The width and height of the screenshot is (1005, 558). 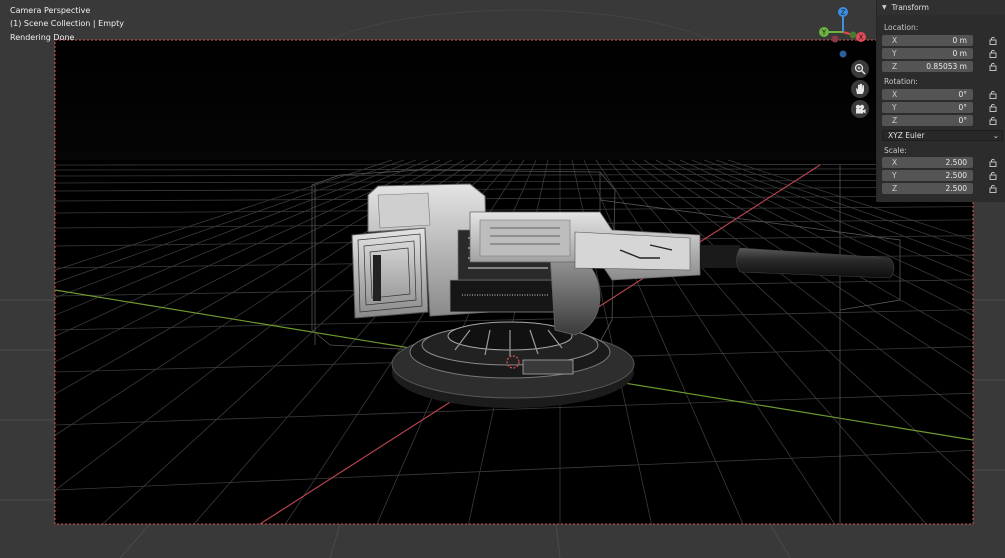 I want to click on rotation-mode-value: XYZ Euler, so click(x=906, y=135).